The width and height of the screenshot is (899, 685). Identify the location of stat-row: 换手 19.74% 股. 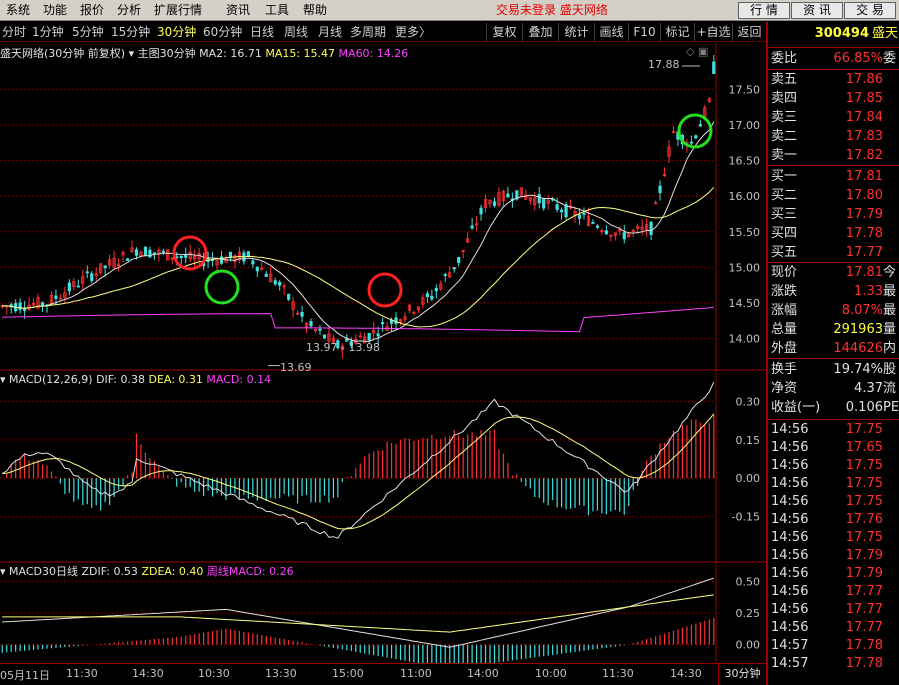
(833, 370).